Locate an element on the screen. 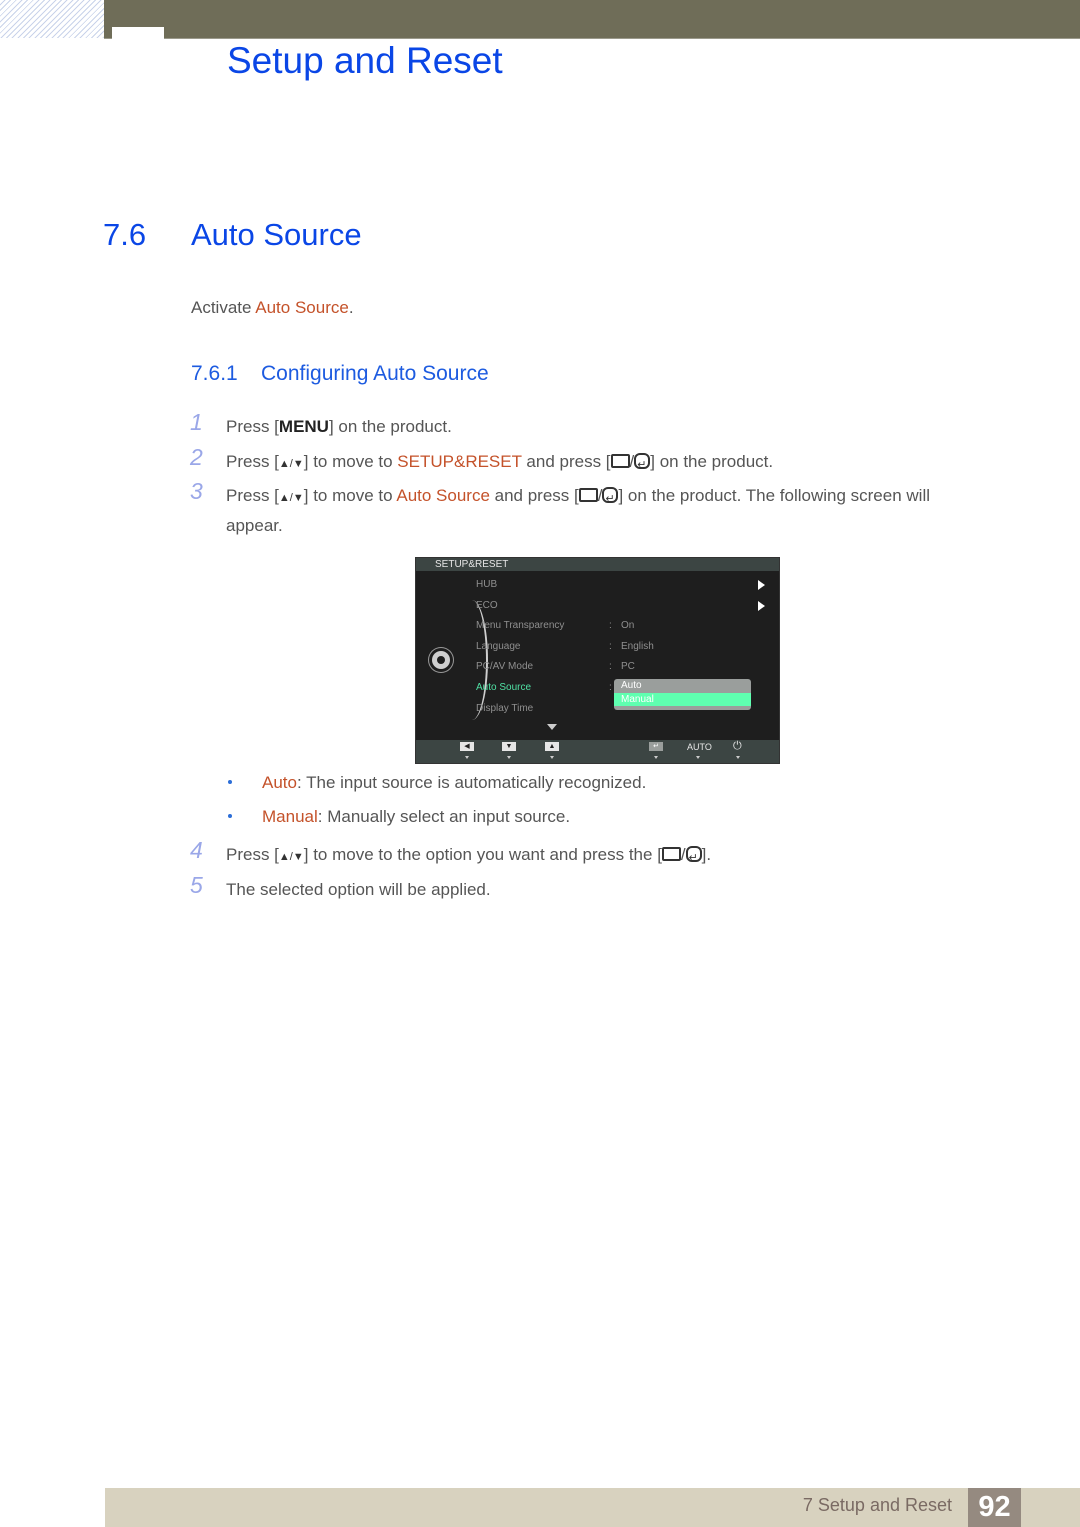 The width and height of the screenshot is (1080, 1527). osd-item-auto-source: Auto Source is located at coordinates (504, 687).